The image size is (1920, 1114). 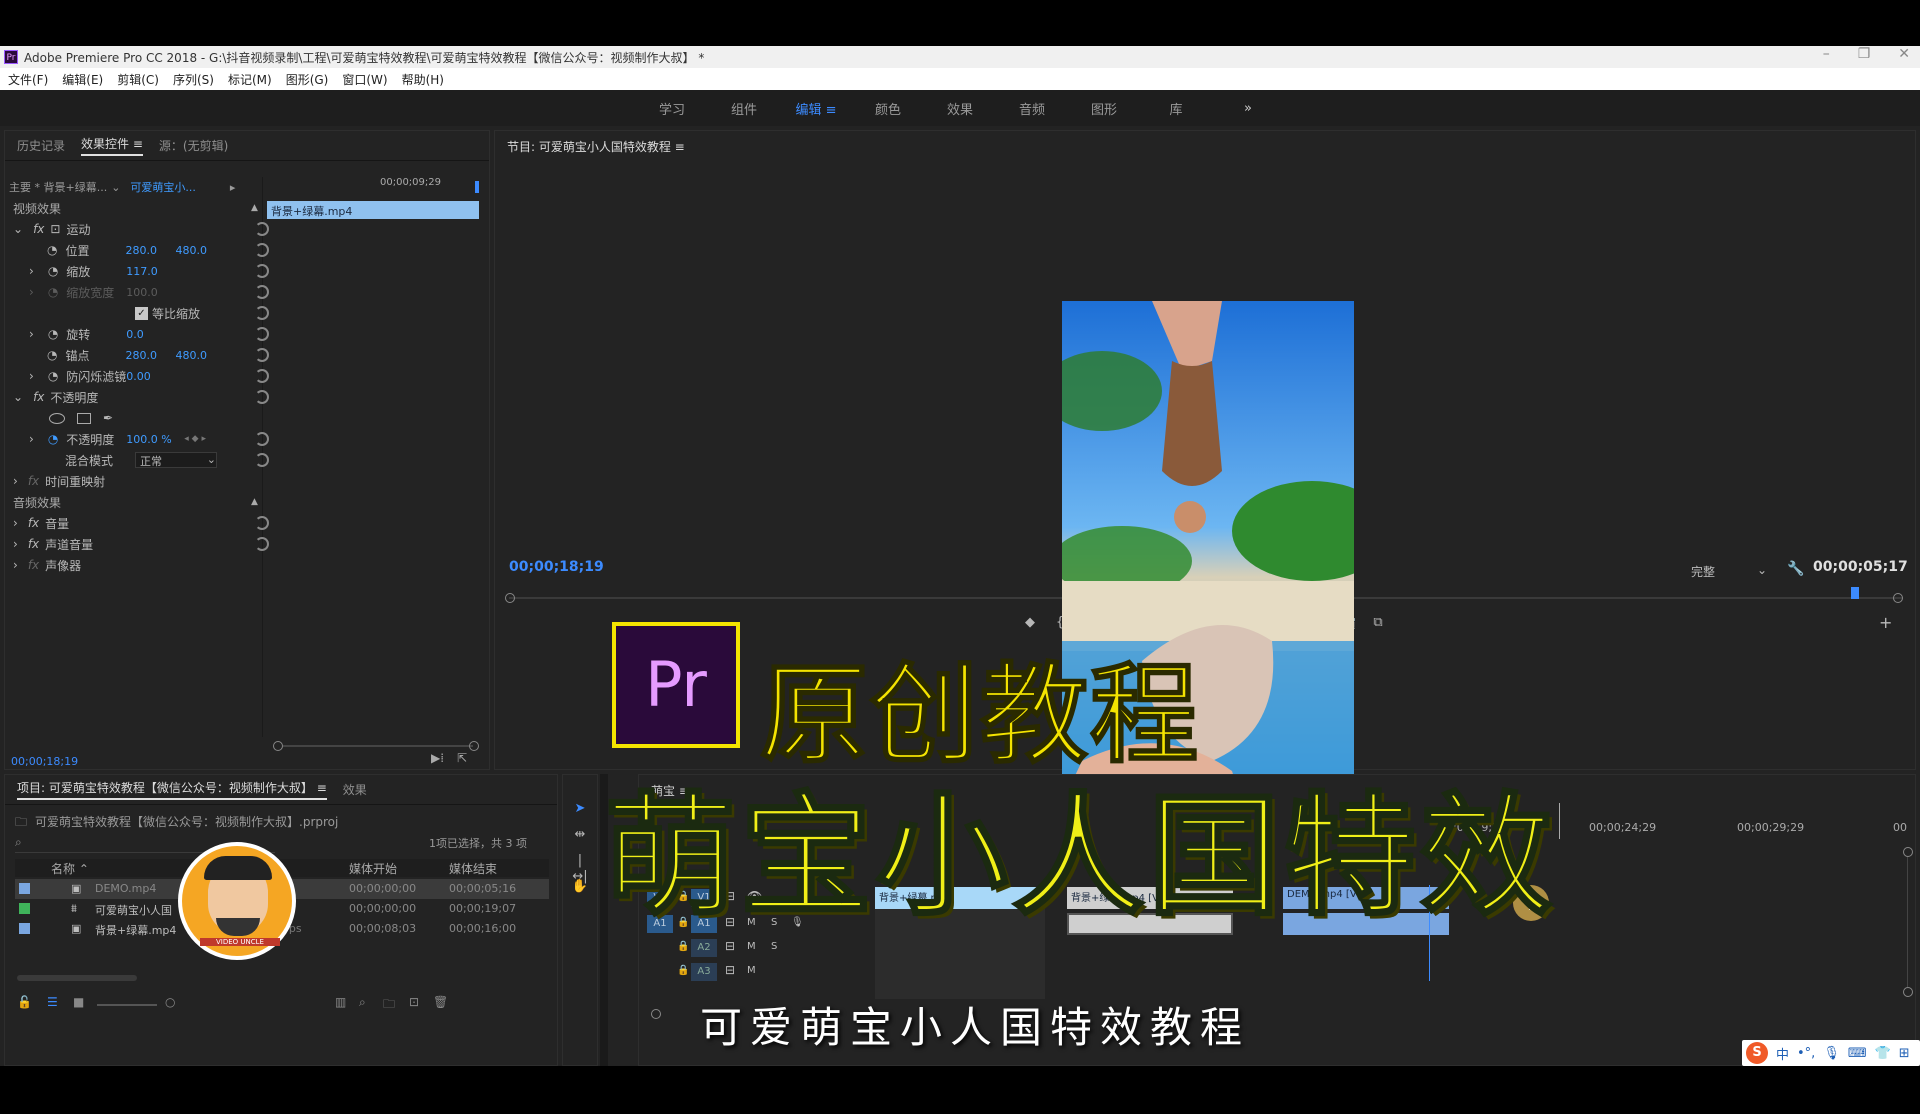 I want to click on tab-effect-controls: 效果控件 ≡, so click(x=112, y=145).